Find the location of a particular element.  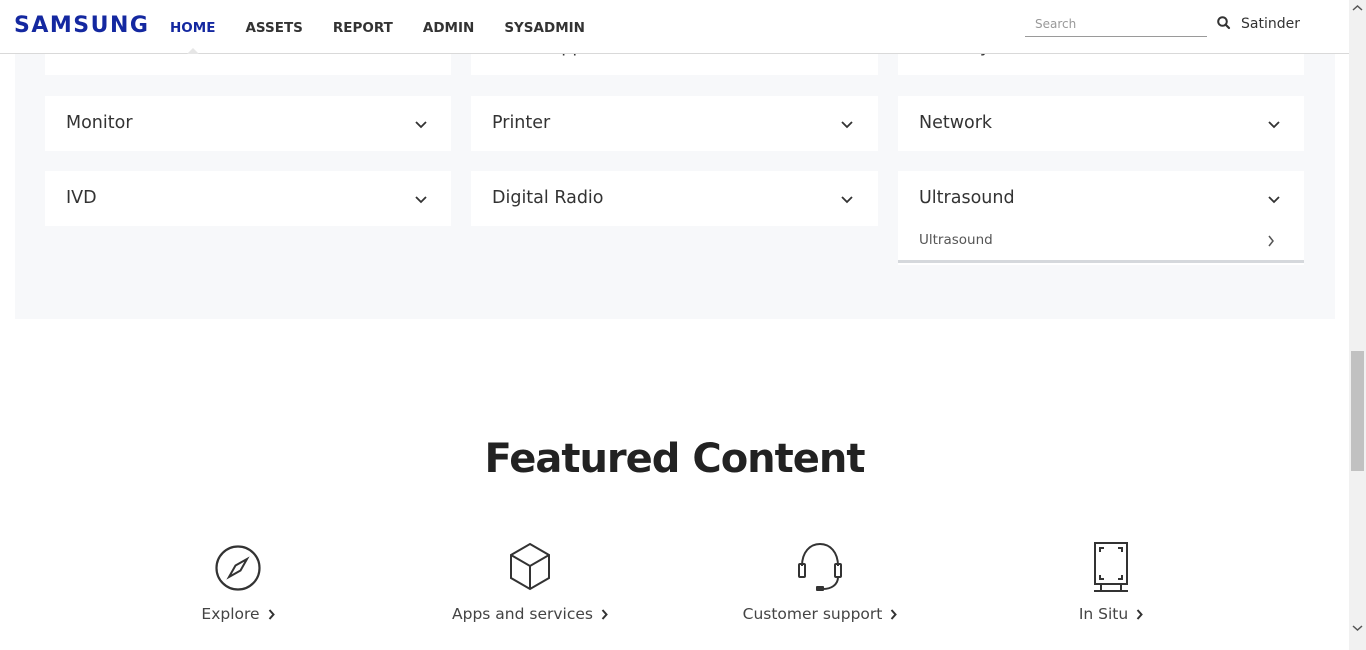

search-input is located at coordinates (1116, 24).